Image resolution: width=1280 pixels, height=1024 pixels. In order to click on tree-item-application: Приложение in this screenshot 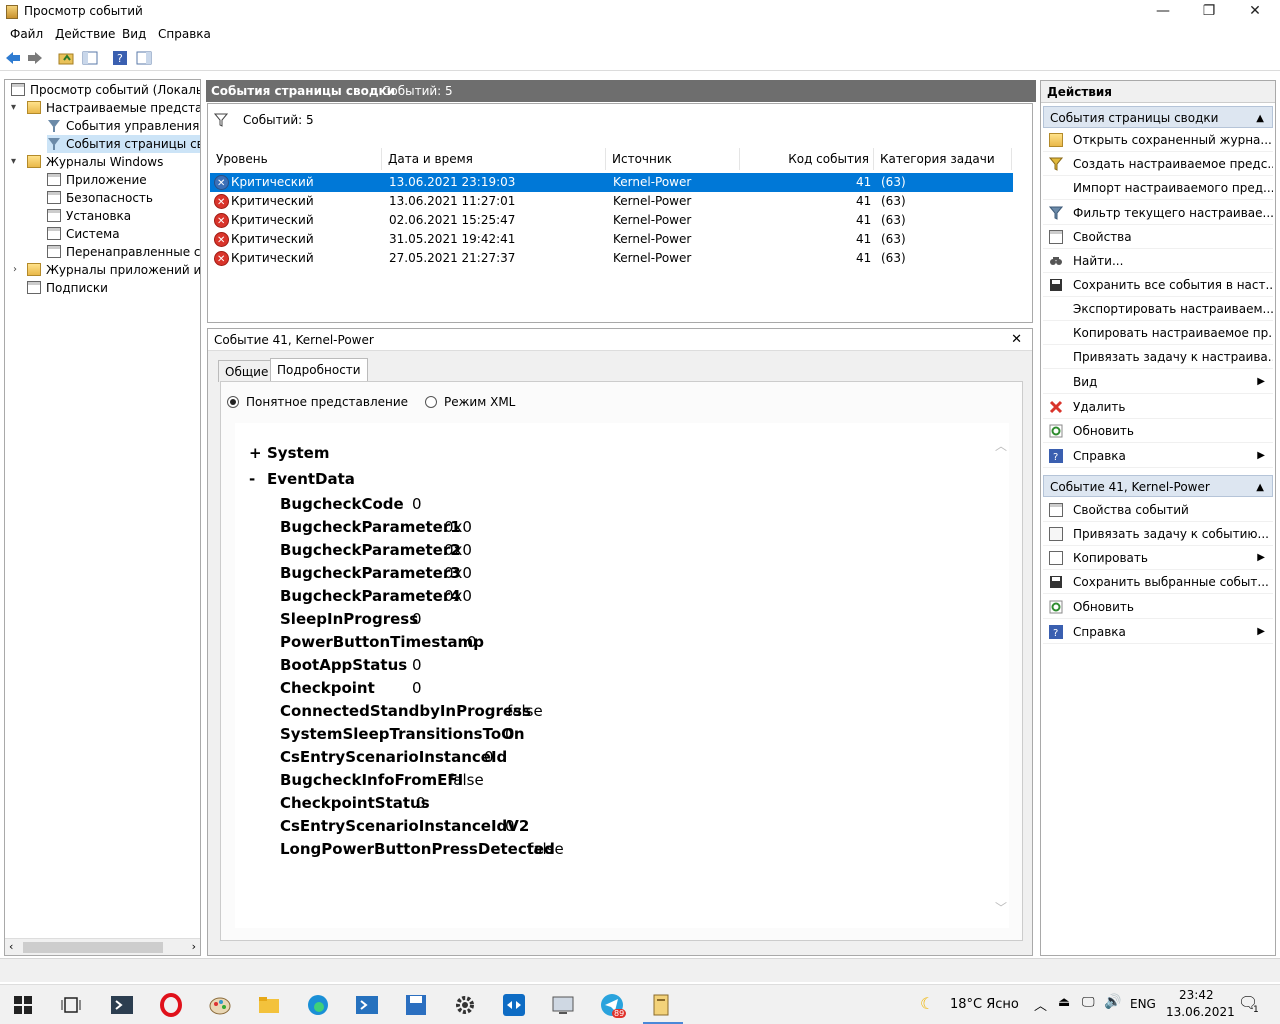, I will do `click(97, 180)`.